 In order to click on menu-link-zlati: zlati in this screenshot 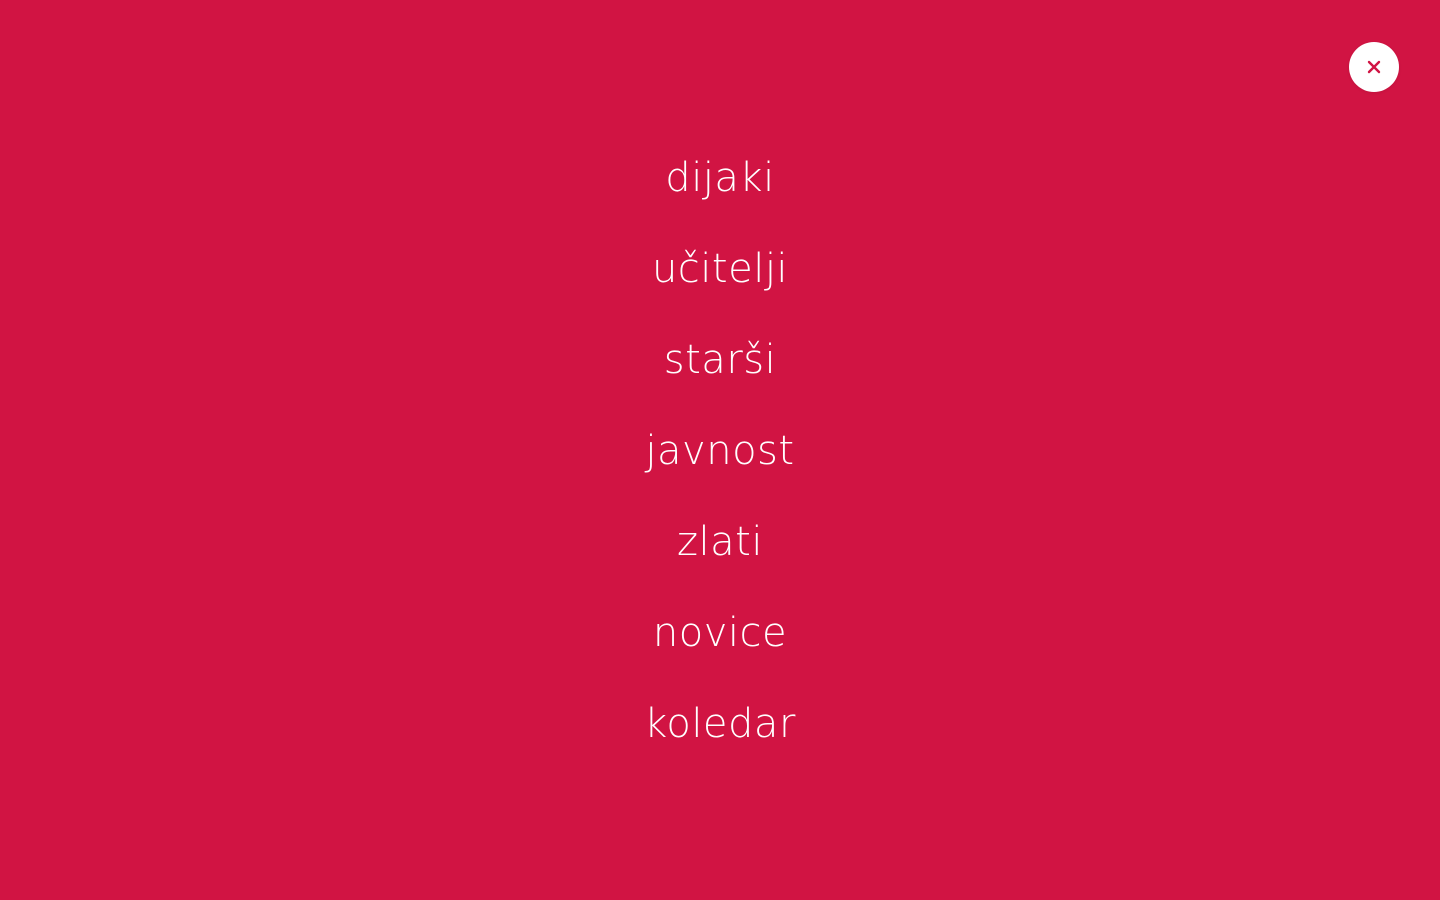, I will do `click(720, 542)`.